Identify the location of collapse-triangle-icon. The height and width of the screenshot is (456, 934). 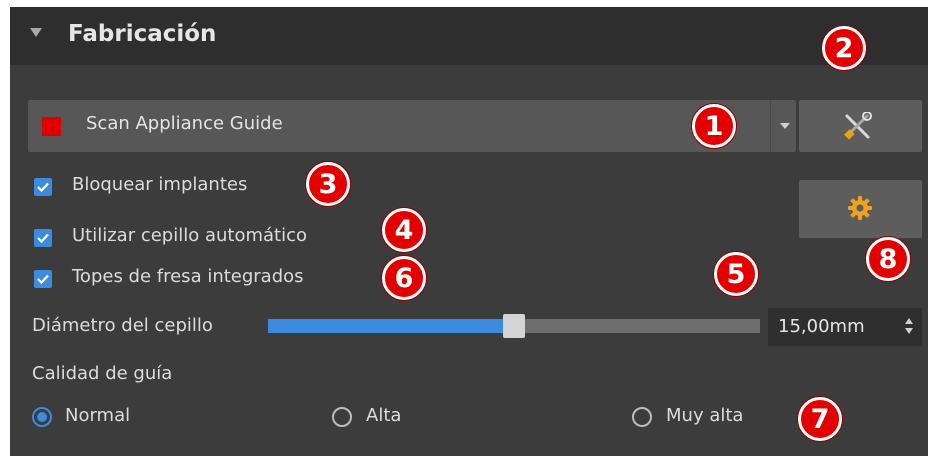
(36, 32).